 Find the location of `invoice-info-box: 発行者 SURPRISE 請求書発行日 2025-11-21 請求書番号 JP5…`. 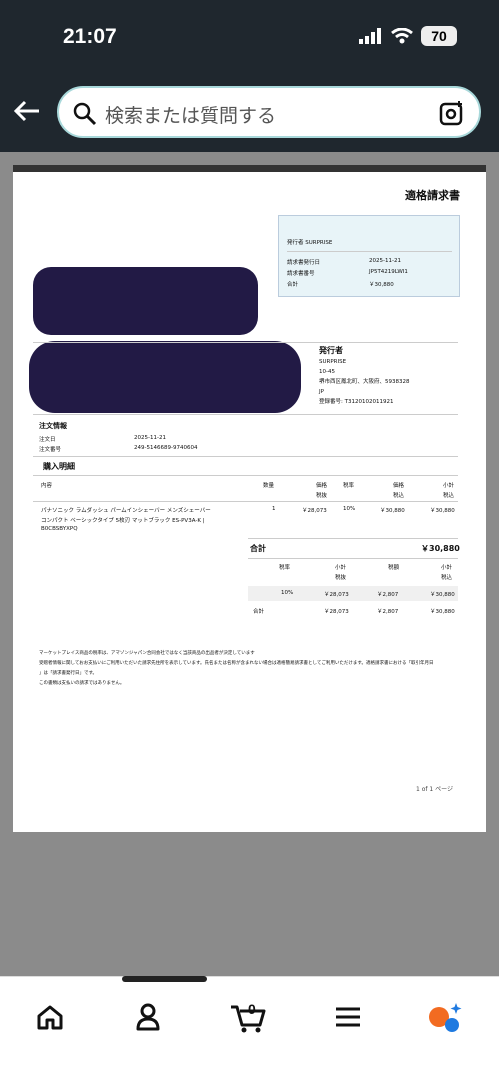

invoice-info-box: 発行者 SURPRISE 請求書発行日 2025-11-21 請求書番号 JP5… is located at coordinates (369, 256).